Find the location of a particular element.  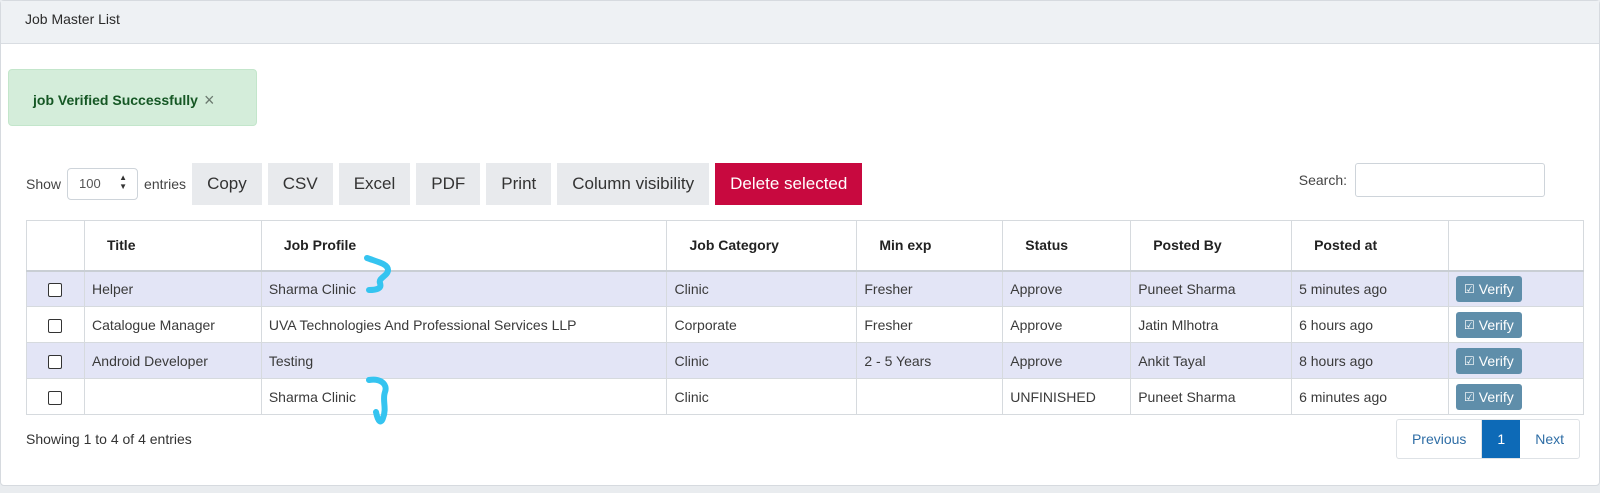

search-box: Search: is located at coordinates (1422, 180).